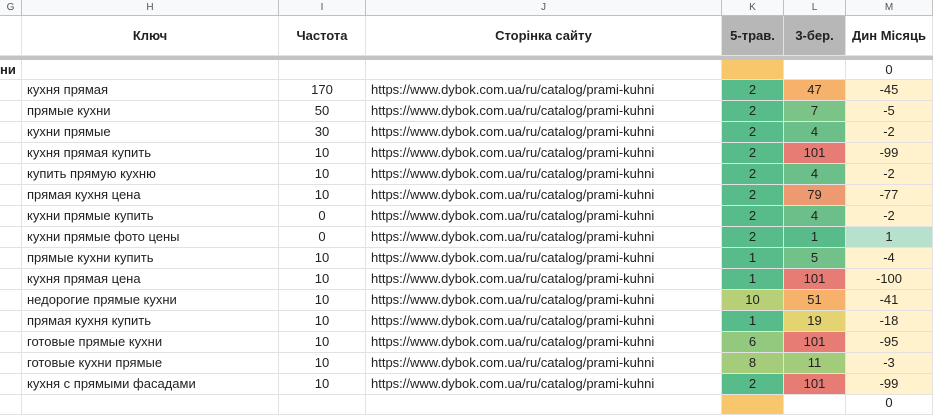 The height and width of the screenshot is (415, 933). What do you see at coordinates (150, 8) in the screenshot?
I see `column-header-h: H` at bounding box center [150, 8].